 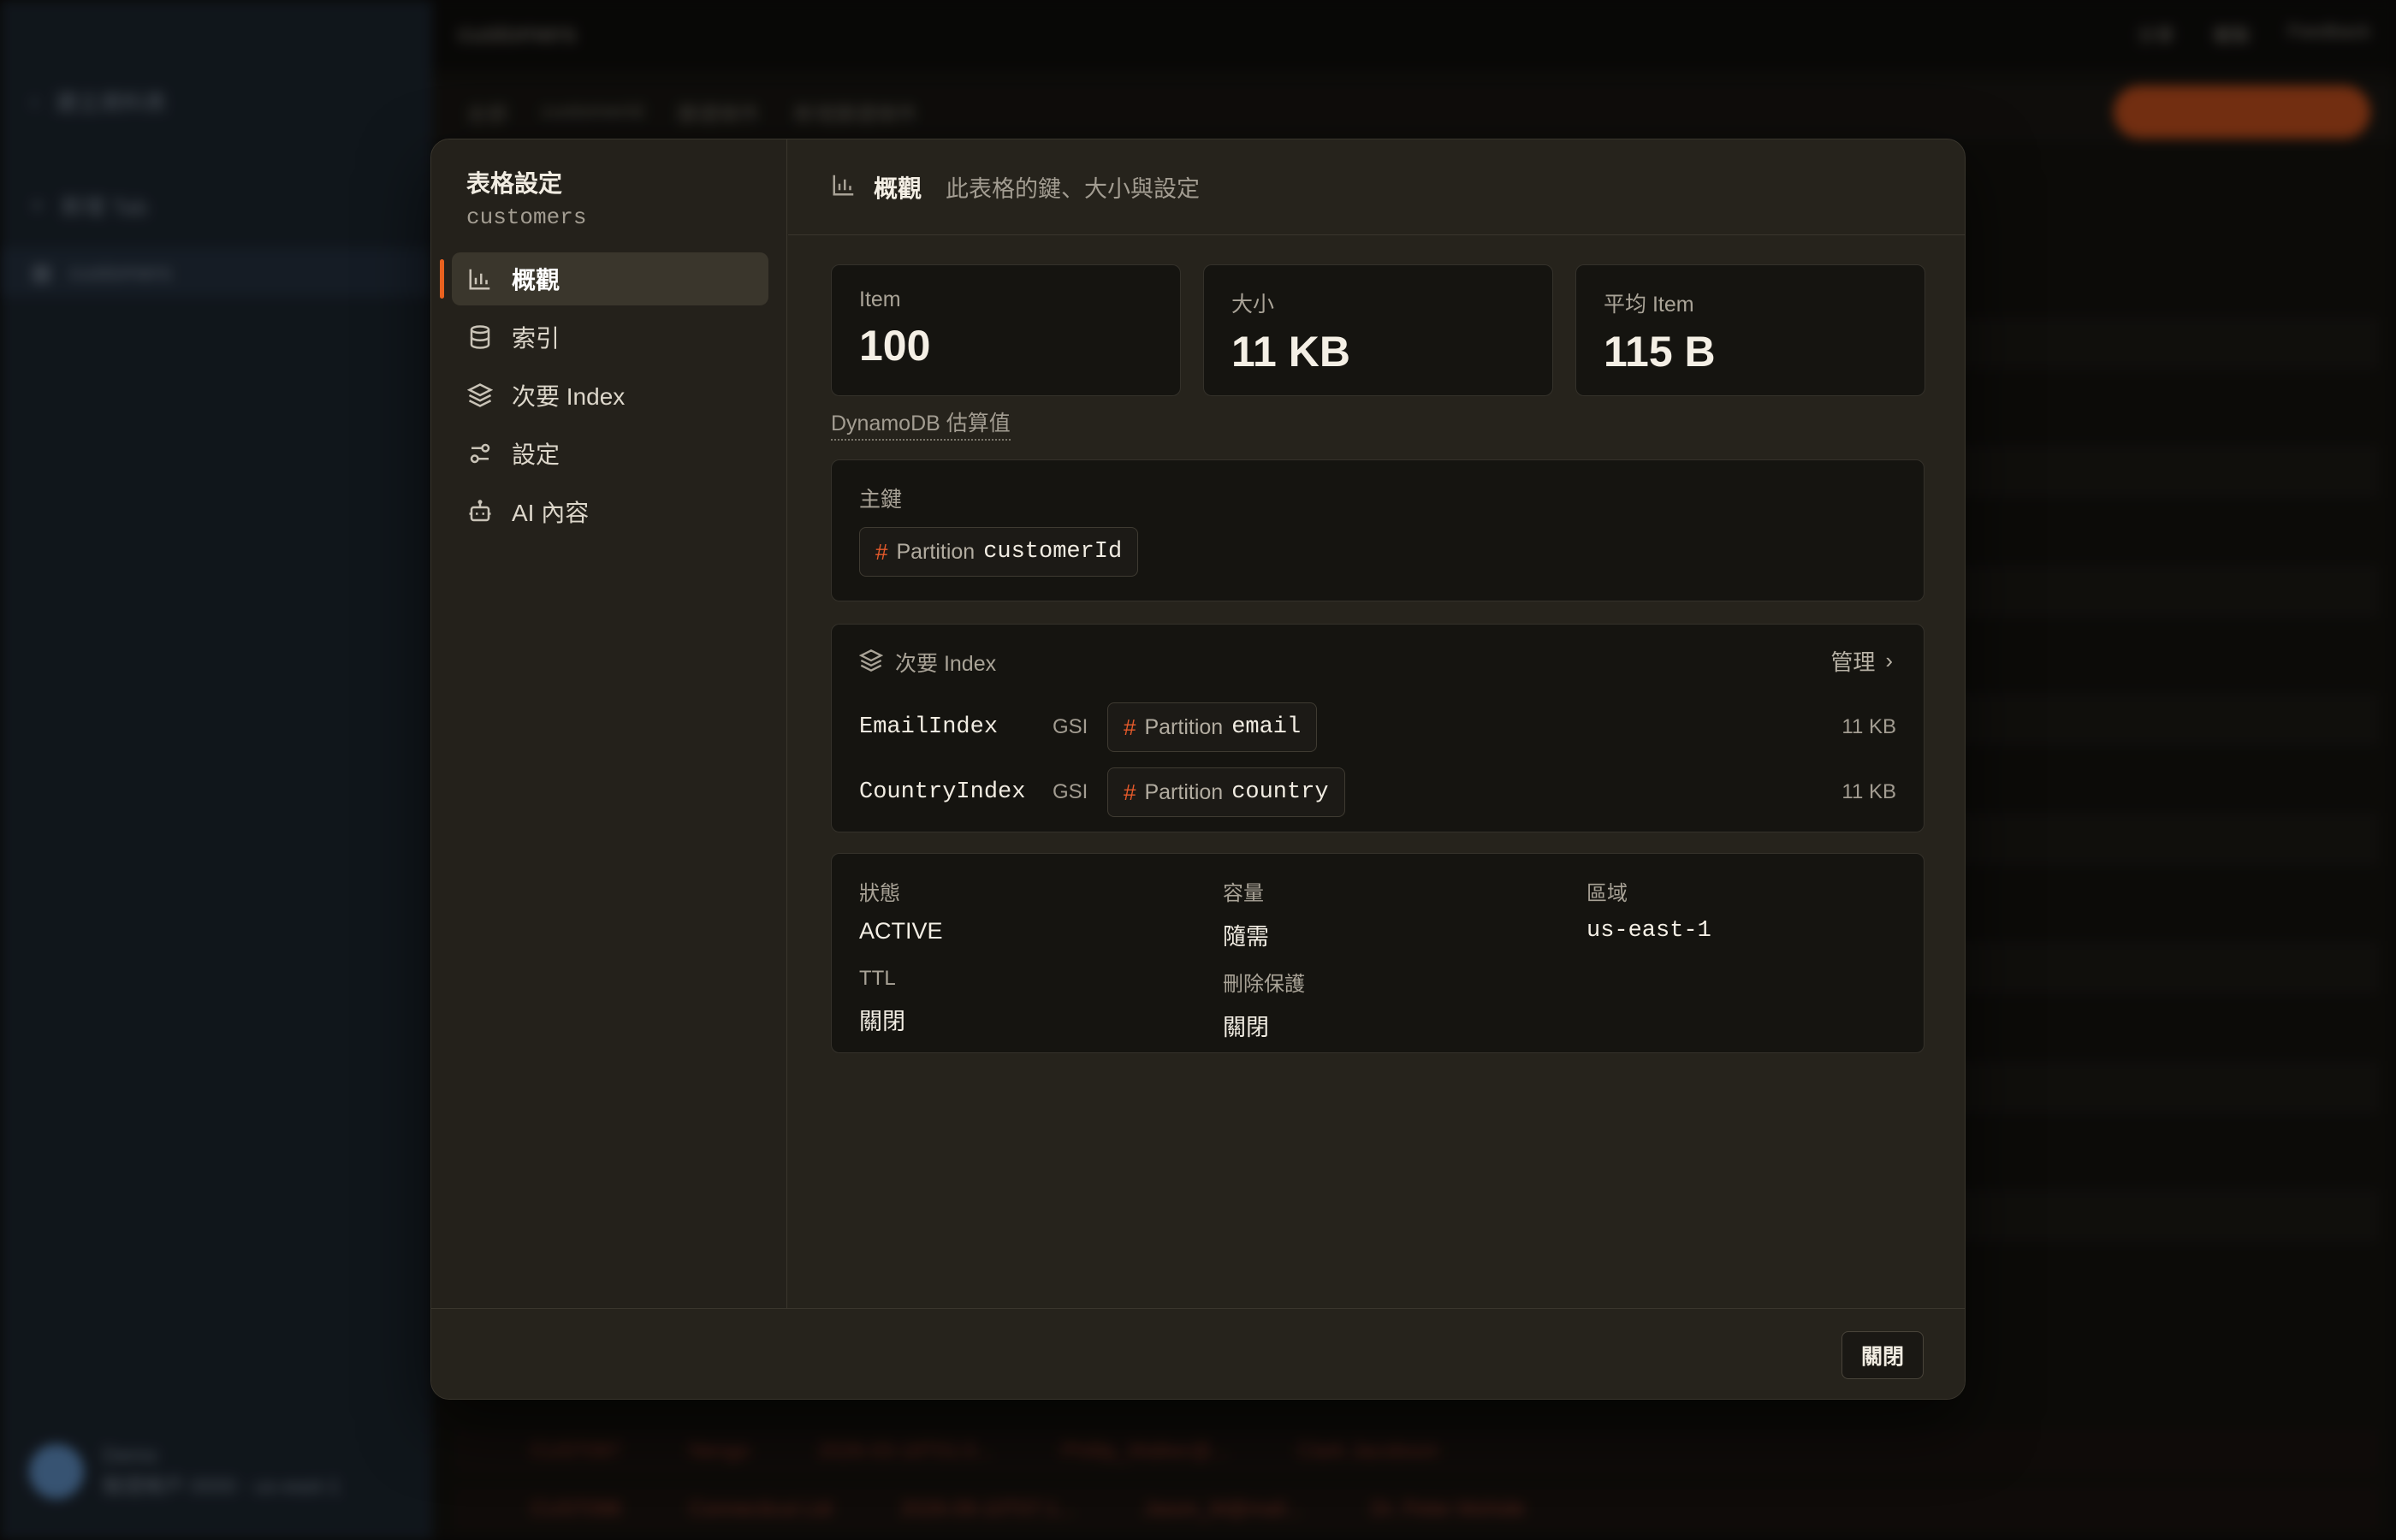 I want to click on nav-item-ai-content: AI 內容, so click(x=610, y=511).